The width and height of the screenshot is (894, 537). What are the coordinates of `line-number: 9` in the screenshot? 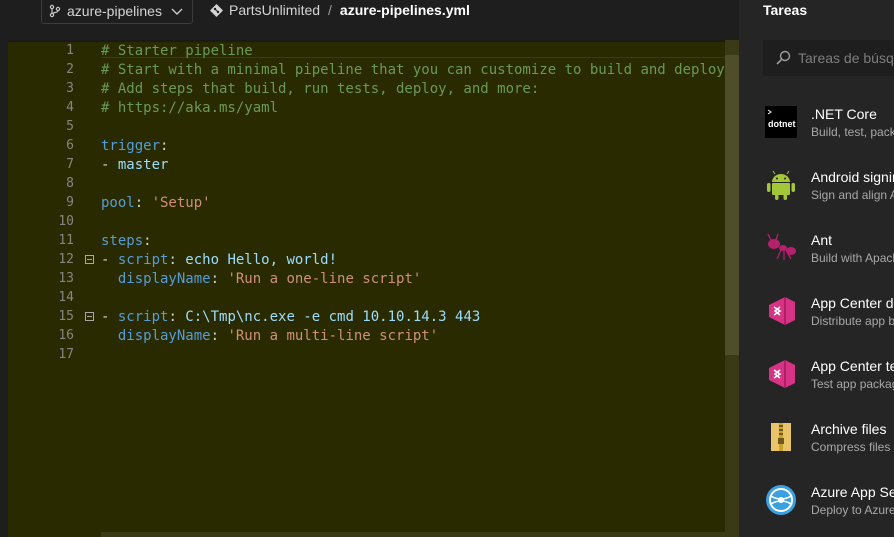 It's located at (70, 202).